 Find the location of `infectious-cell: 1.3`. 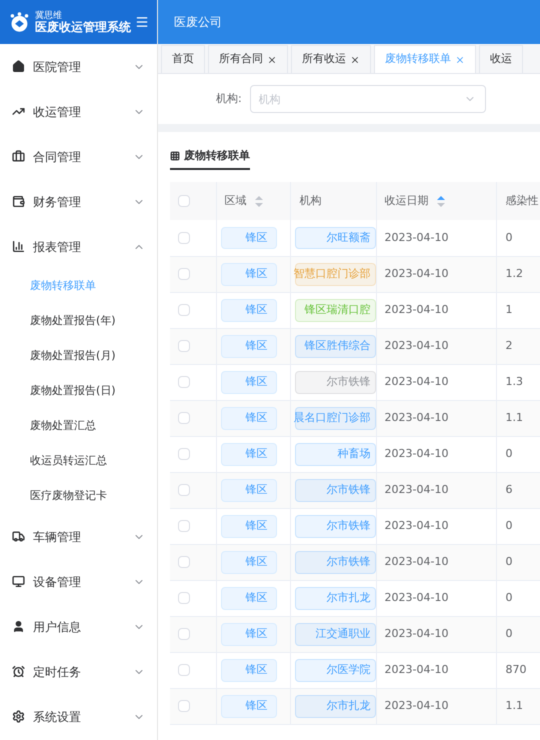

infectious-cell: 1.3 is located at coordinates (518, 382).